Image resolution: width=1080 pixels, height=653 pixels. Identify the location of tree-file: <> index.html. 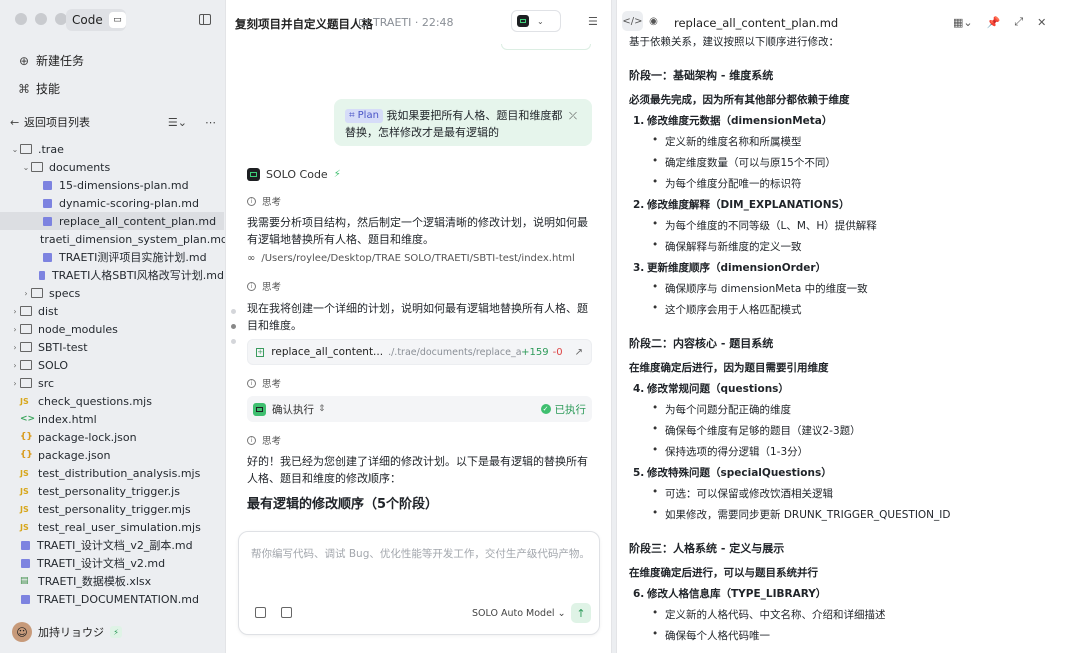
(112, 419).